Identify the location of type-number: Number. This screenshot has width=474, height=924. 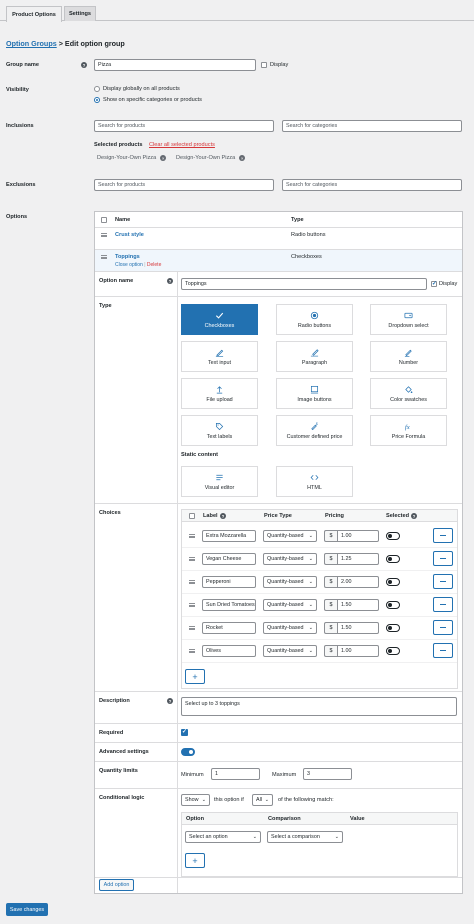
(408, 356).